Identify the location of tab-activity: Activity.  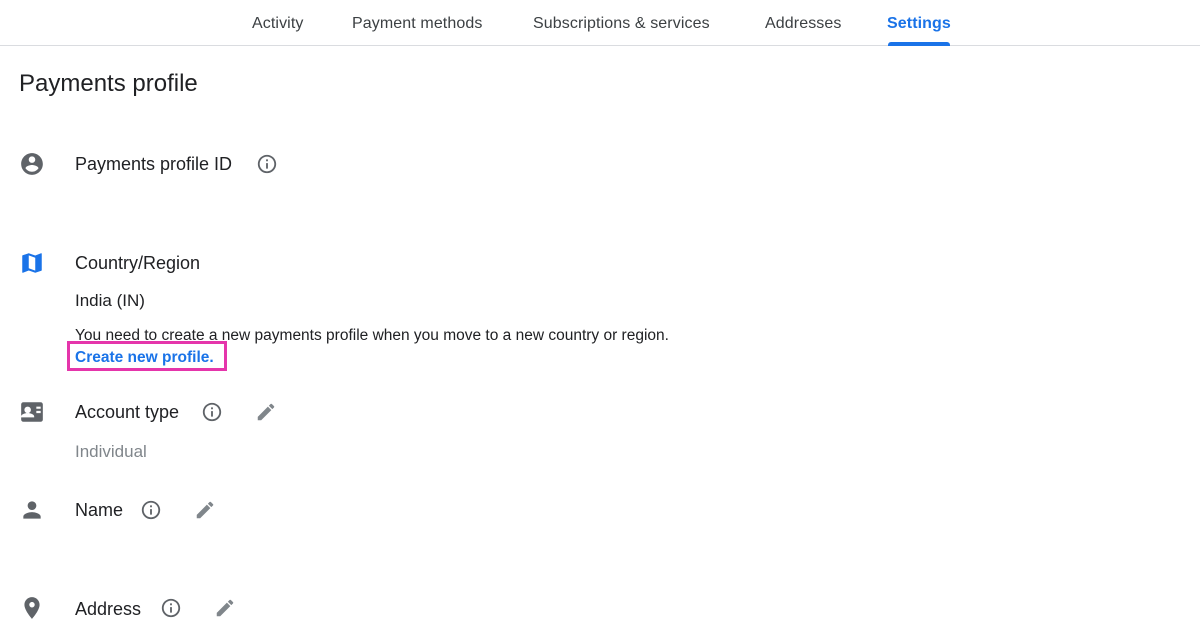
(277, 24).